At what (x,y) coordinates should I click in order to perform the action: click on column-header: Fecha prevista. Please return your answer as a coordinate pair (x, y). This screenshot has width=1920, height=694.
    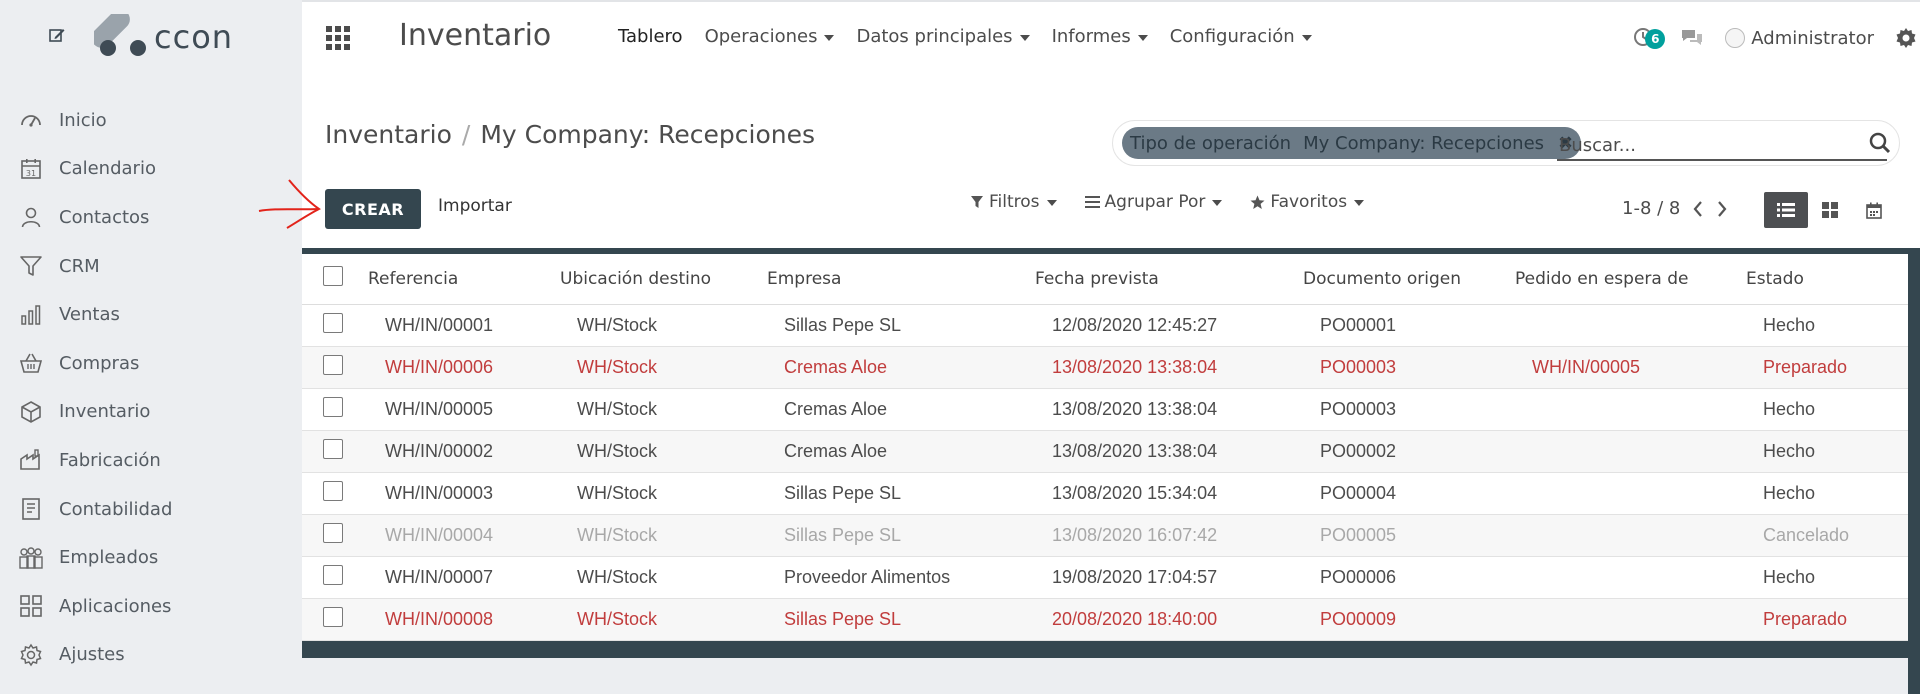
    Looking at the image, I should click on (1169, 279).